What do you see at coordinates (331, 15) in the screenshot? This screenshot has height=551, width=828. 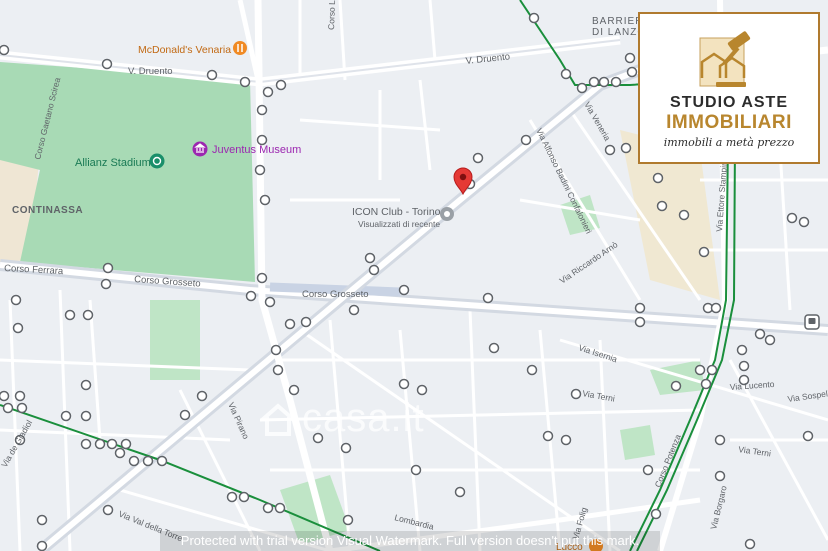 I see `road-label-corso-l: Corso L` at bounding box center [331, 15].